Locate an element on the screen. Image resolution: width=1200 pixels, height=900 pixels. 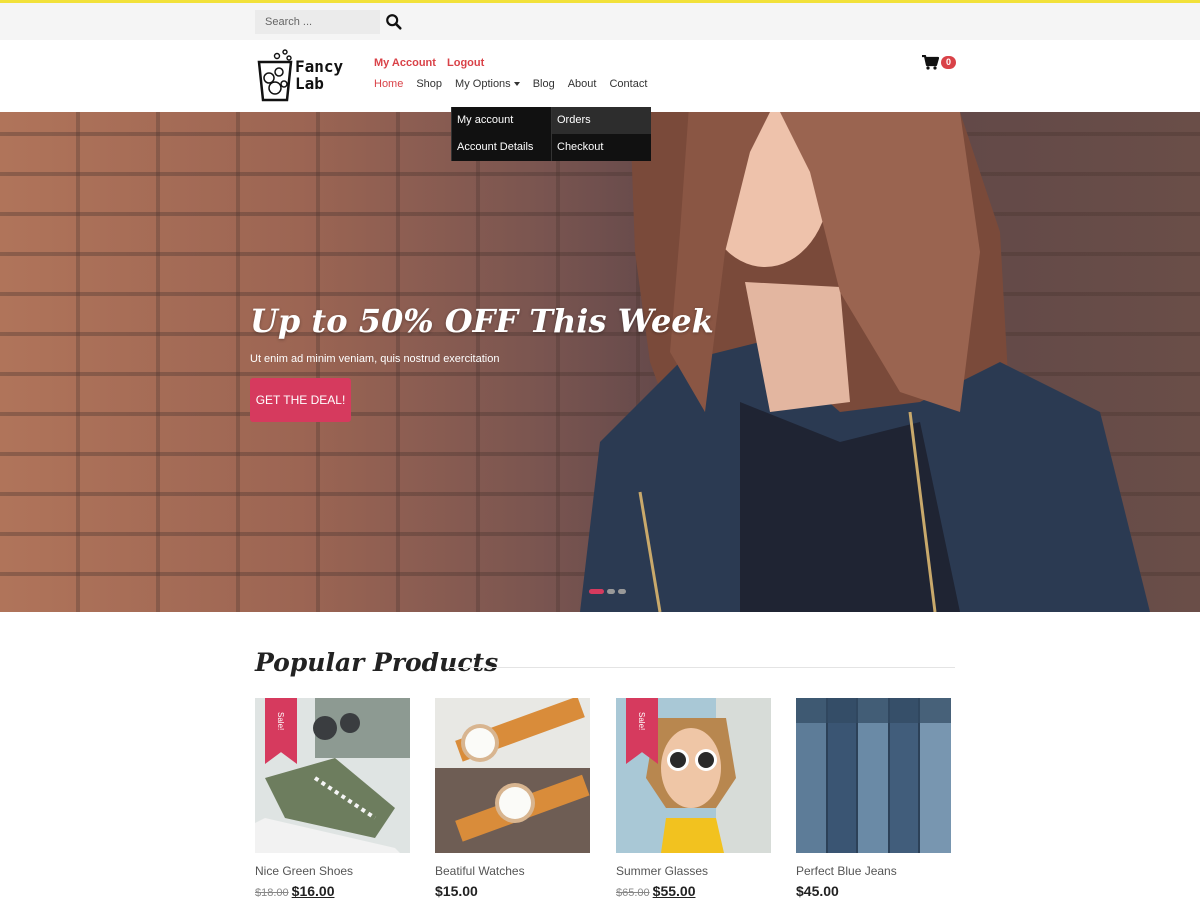
product-image-jeans is located at coordinates (873, 775).